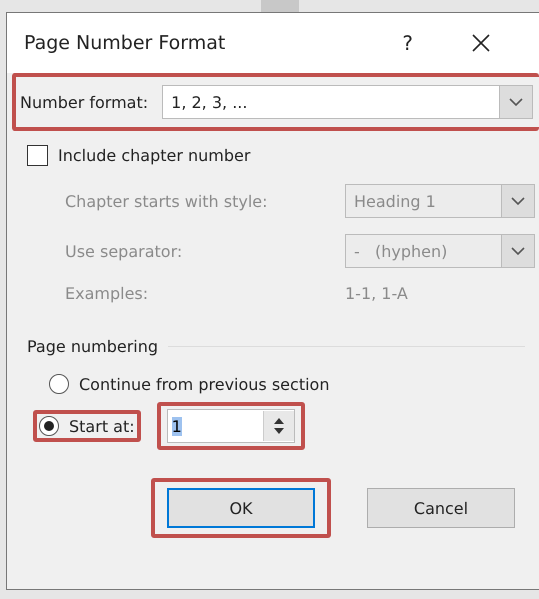  Describe the element at coordinates (167, 201) in the screenshot. I see `field-label: Chapter starts with style:` at that location.